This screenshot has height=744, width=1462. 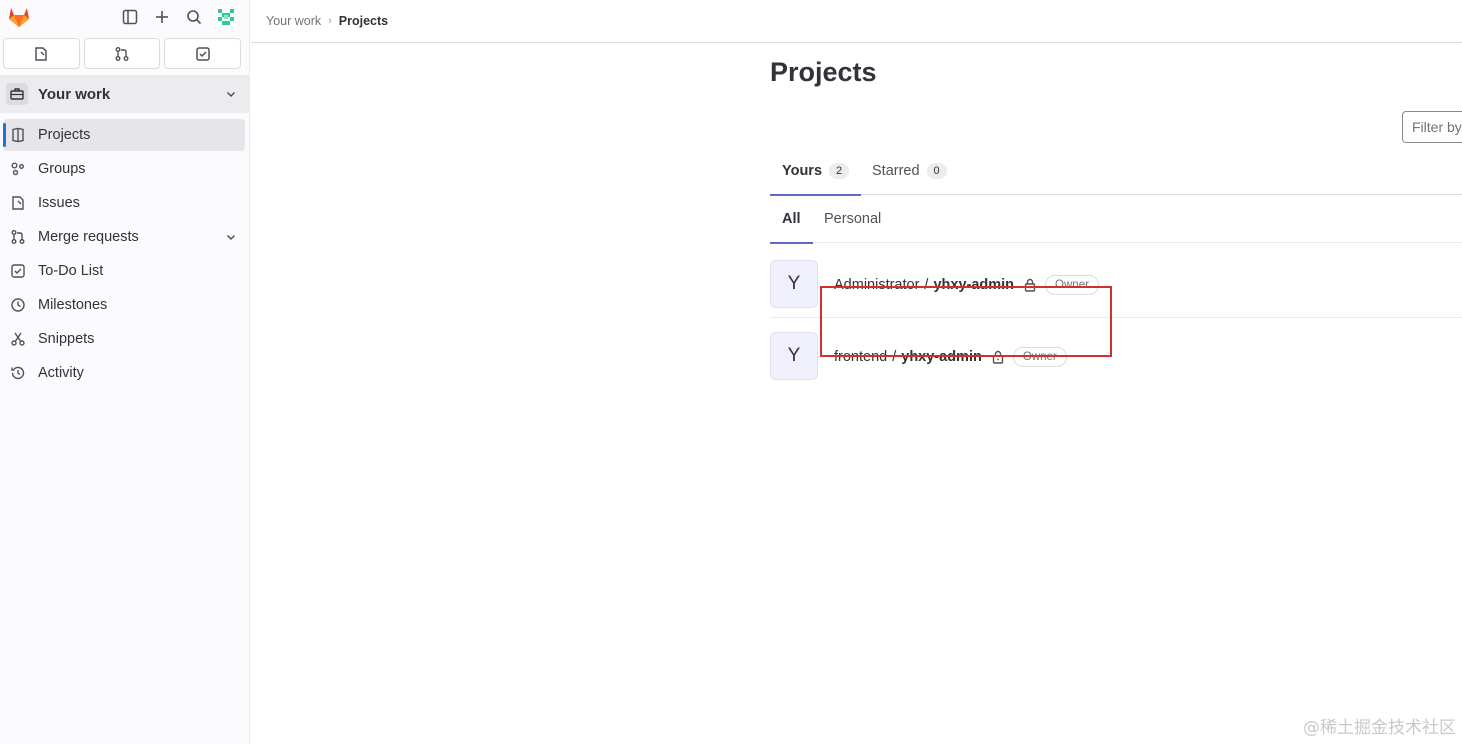 I want to click on create-new-button, so click(x=162, y=17).